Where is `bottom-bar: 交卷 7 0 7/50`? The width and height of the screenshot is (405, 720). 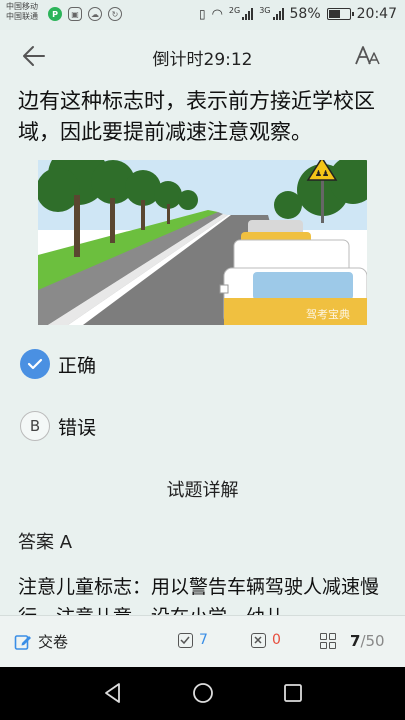
bottom-bar: 交卷 7 0 7/50 is located at coordinates (202, 641).